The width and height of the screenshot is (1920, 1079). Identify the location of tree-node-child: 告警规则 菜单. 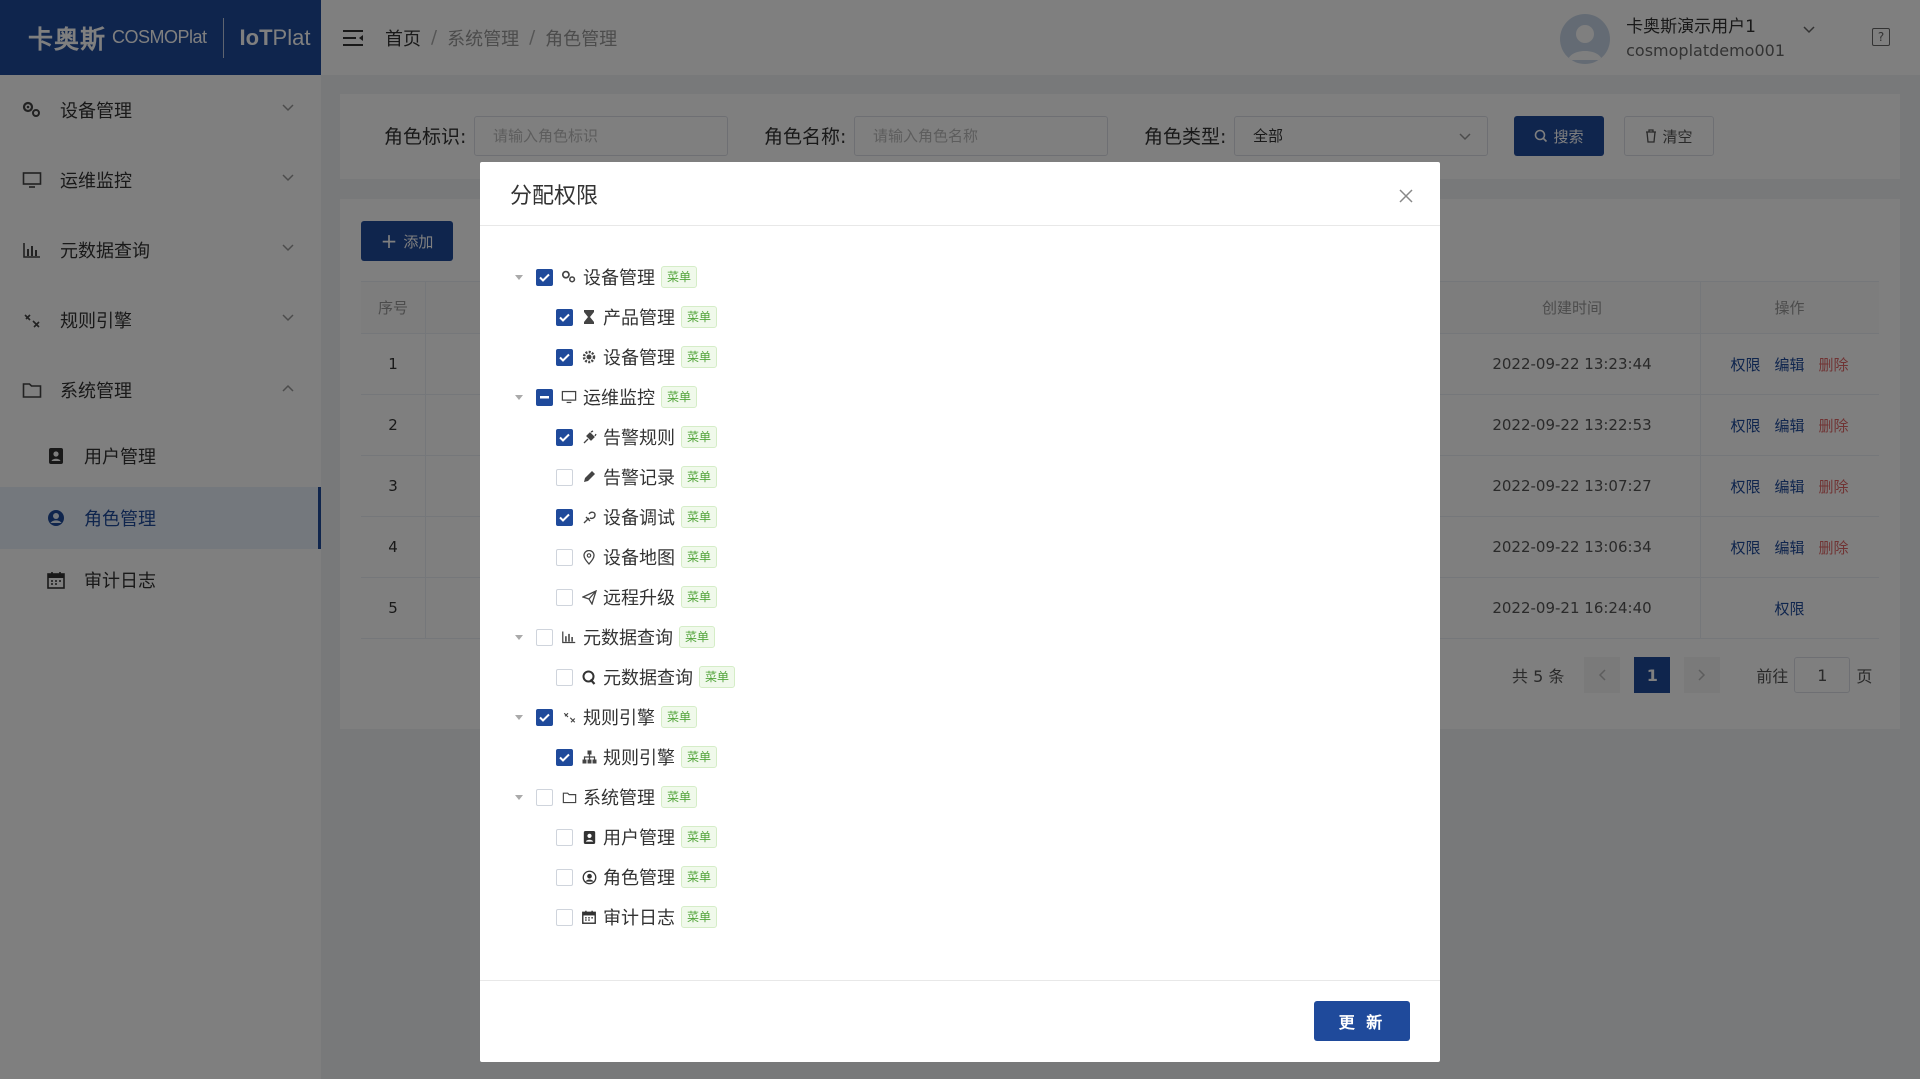
(637, 437).